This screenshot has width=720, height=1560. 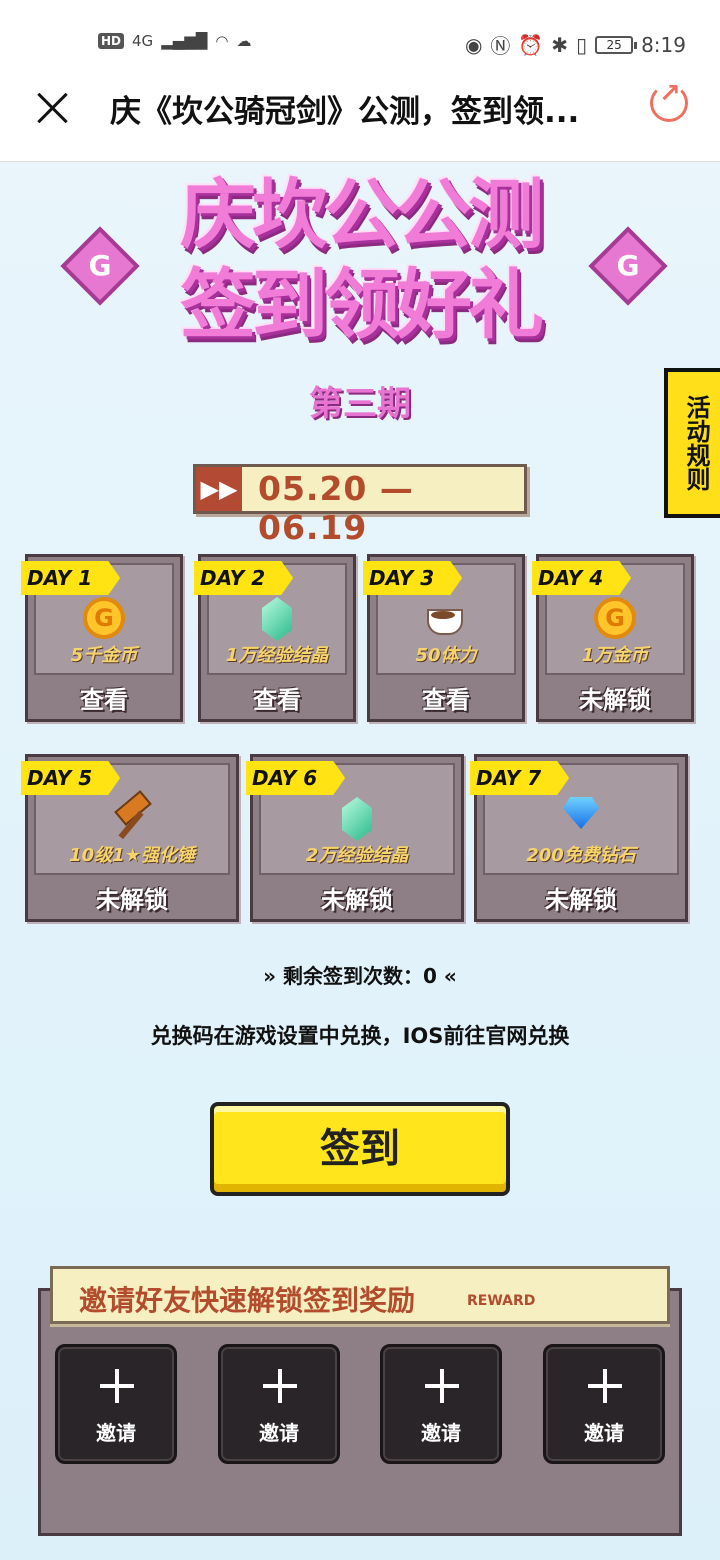 What do you see at coordinates (413, 578) in the screenshot?
I see `day-tag: DAY 3` at bounding box center [413, 578].